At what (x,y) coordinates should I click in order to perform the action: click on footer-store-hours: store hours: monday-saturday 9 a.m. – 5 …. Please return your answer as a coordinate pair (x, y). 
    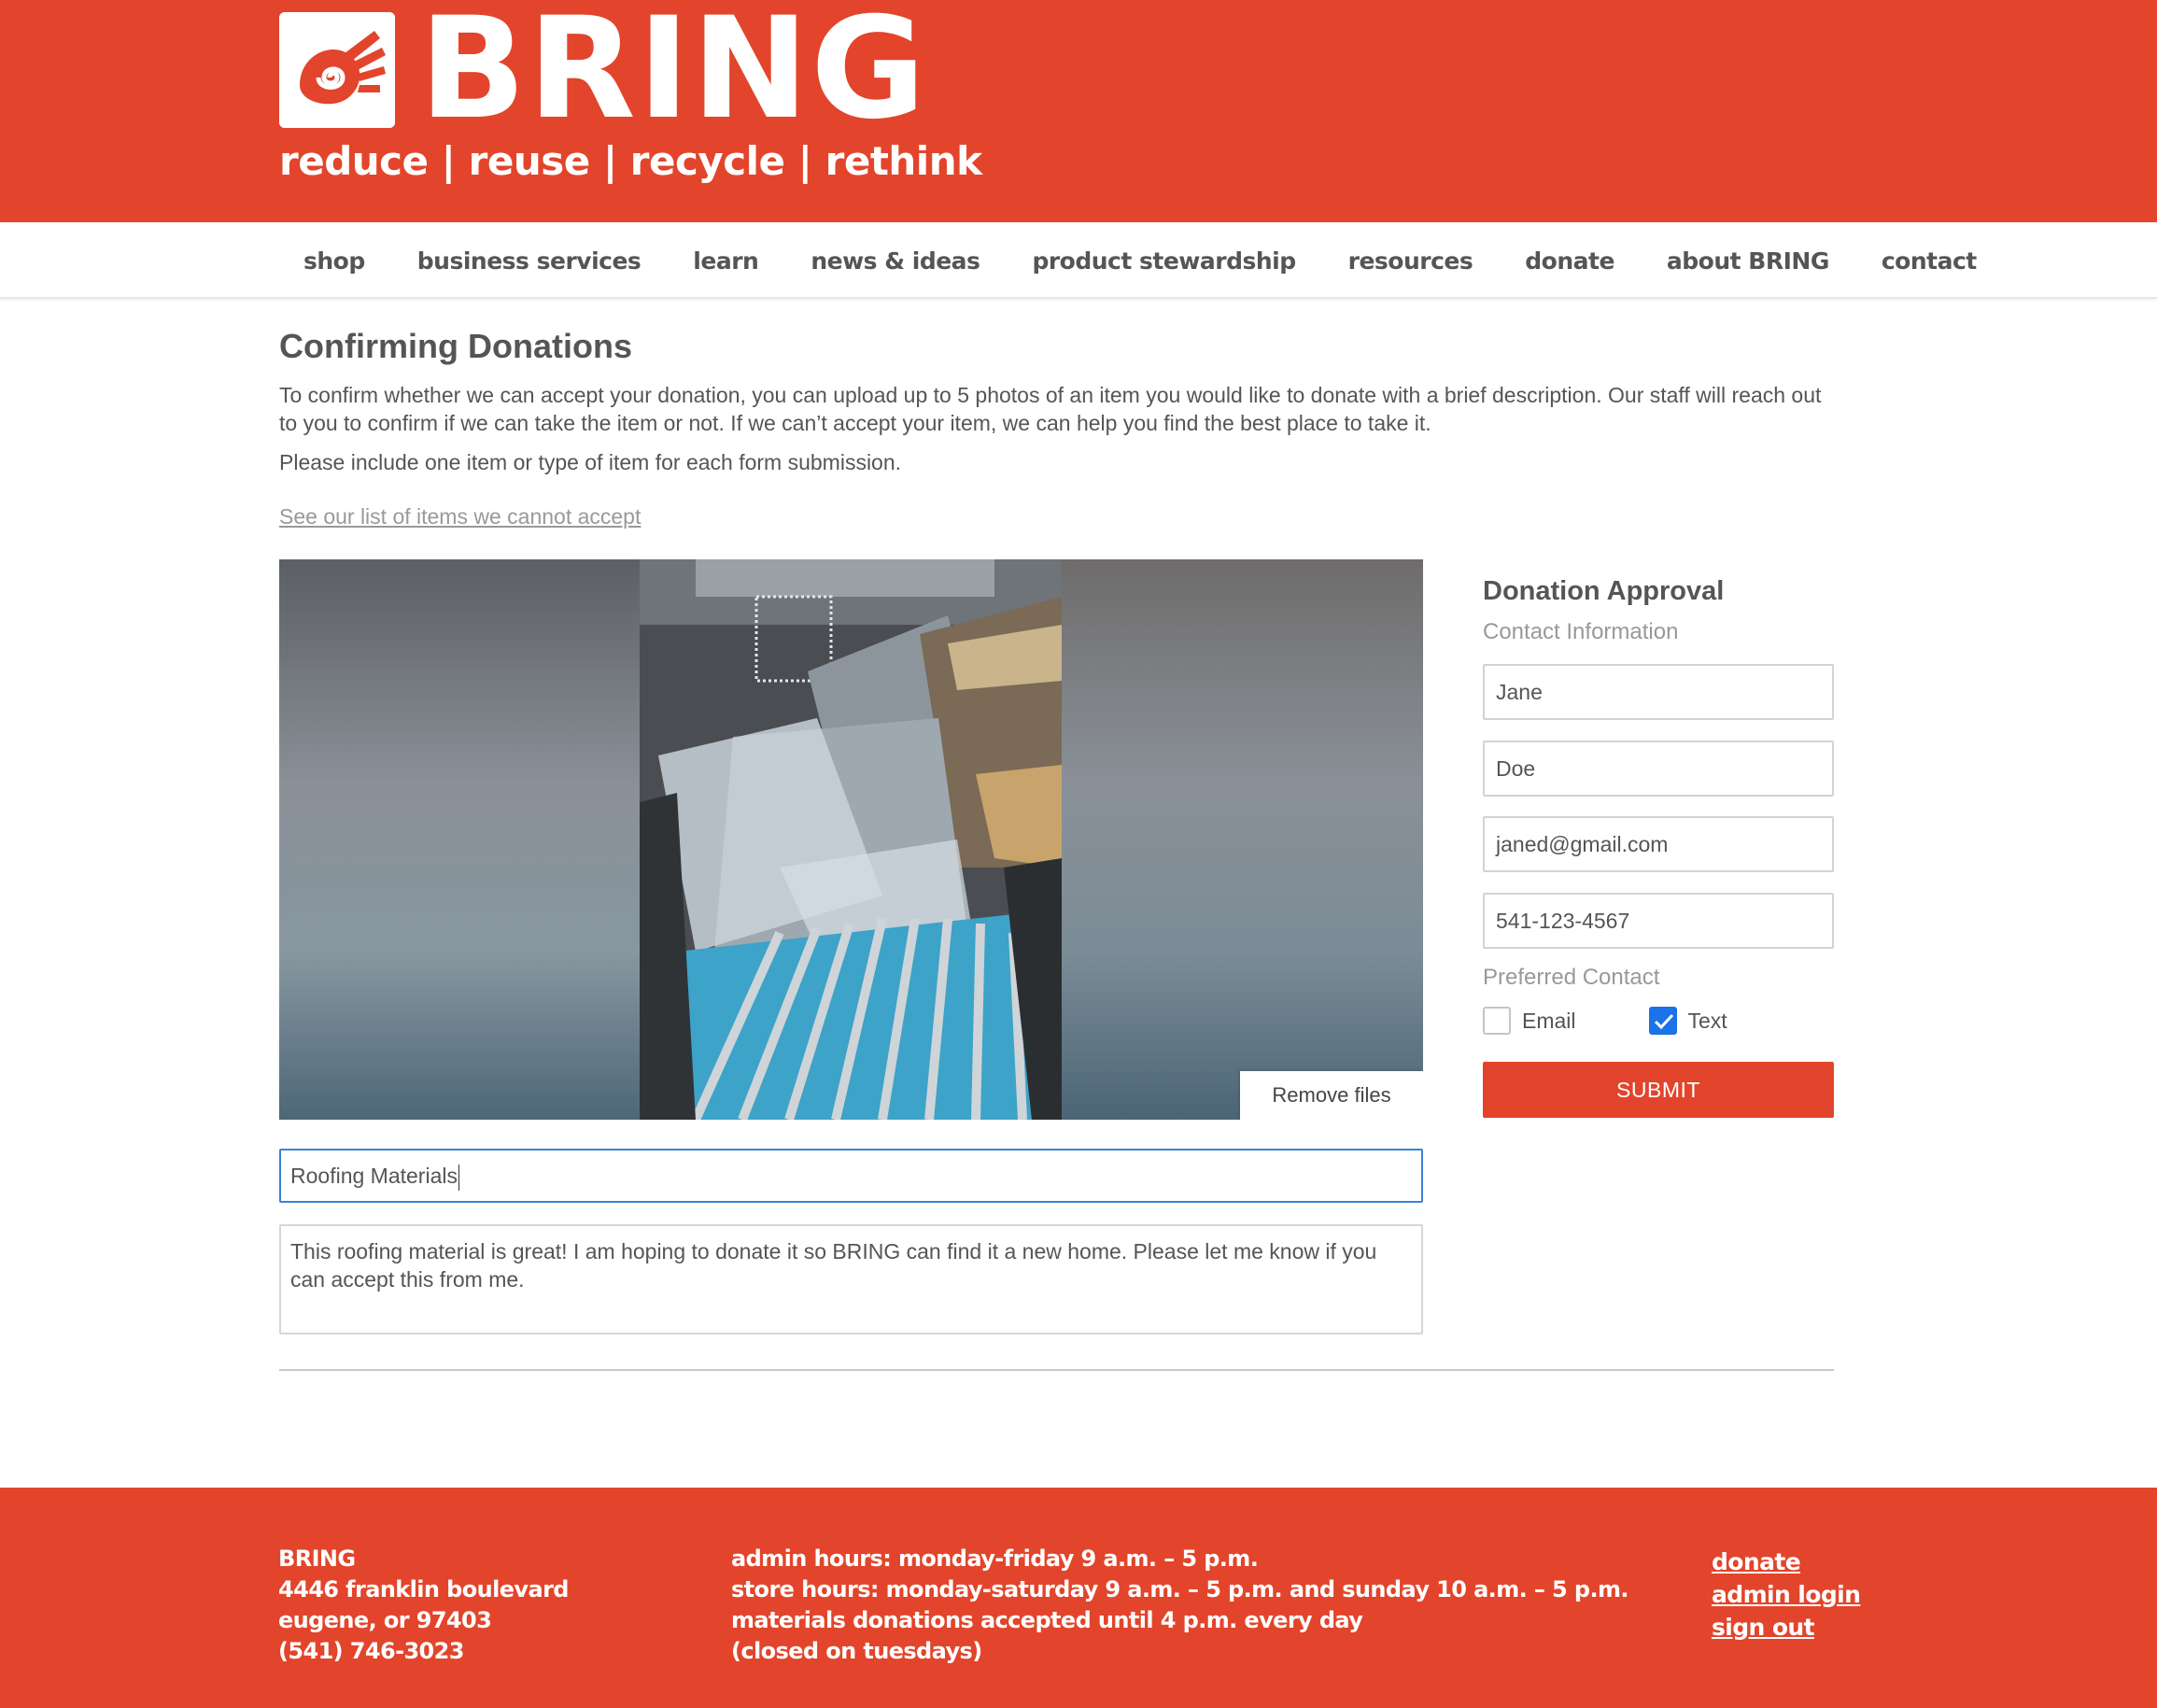
    Looking at the image, I should click on (1180, 1589).